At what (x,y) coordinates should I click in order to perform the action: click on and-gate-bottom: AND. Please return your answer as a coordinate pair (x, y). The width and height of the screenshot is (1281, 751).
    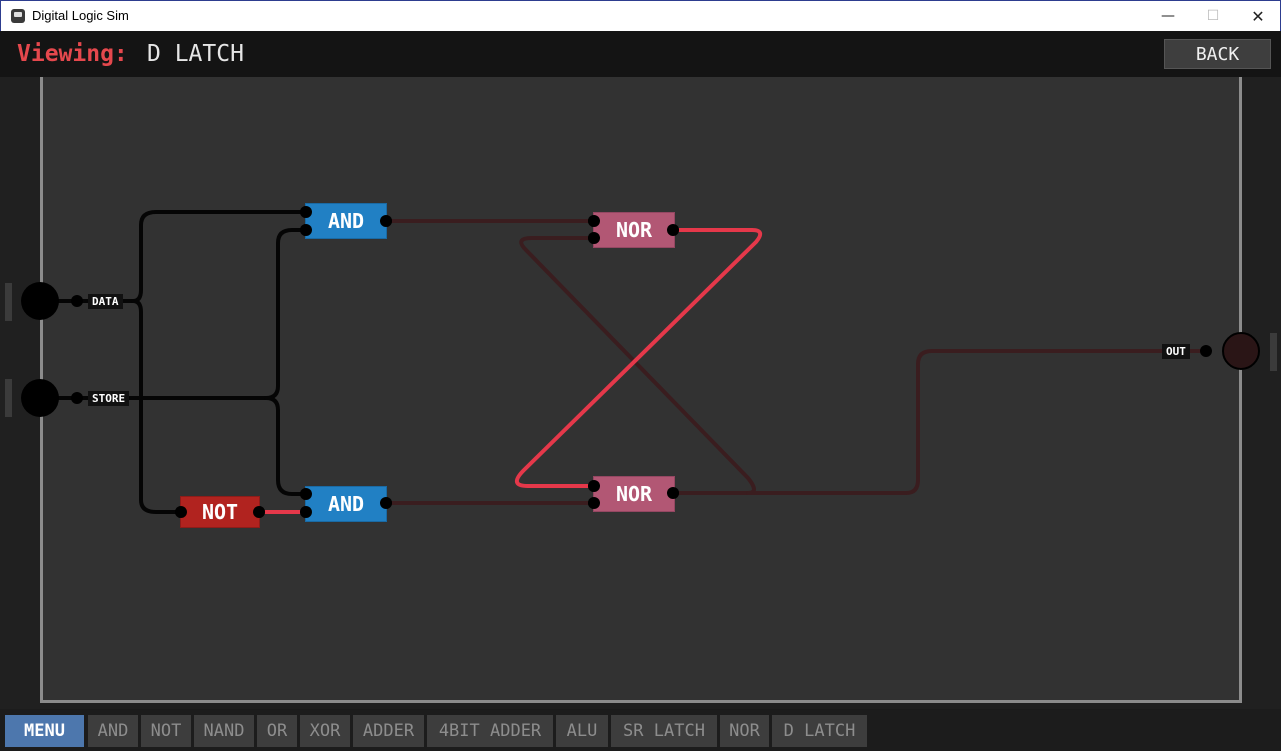
    Looking at the image, I should click on (346, 504).